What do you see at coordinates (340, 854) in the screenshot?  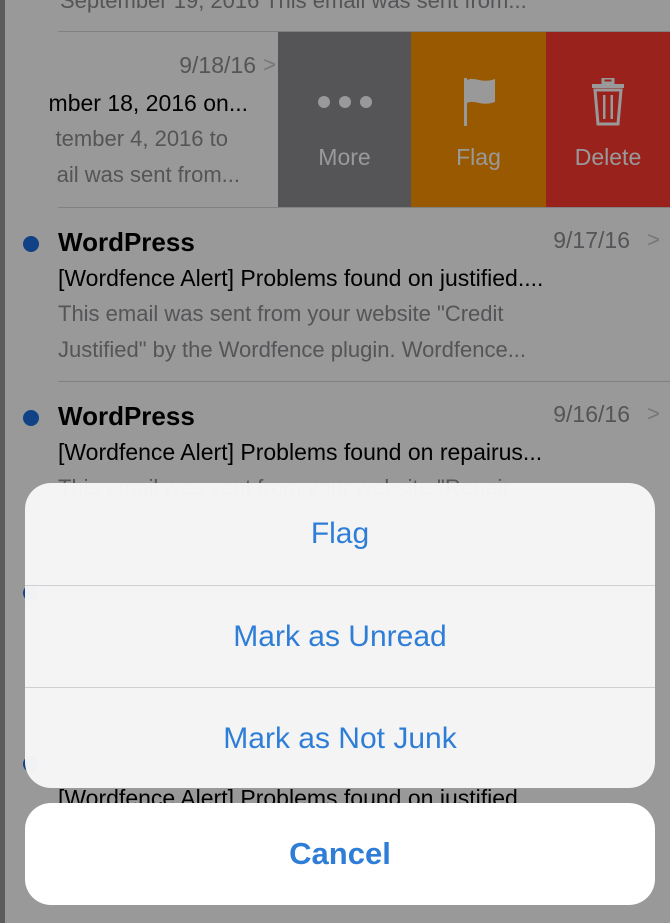 I see `cancel-button: Cancel` at bounding box center [340, 854].